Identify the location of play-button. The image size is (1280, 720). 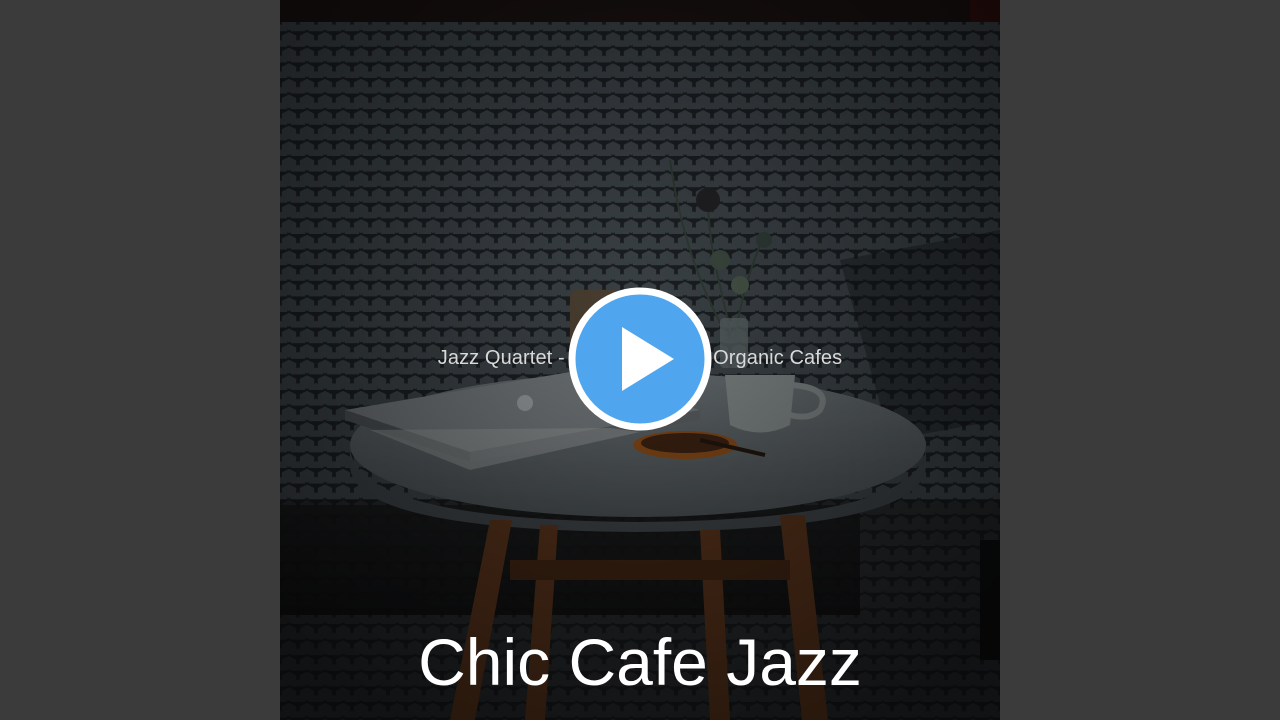
(640, 359).